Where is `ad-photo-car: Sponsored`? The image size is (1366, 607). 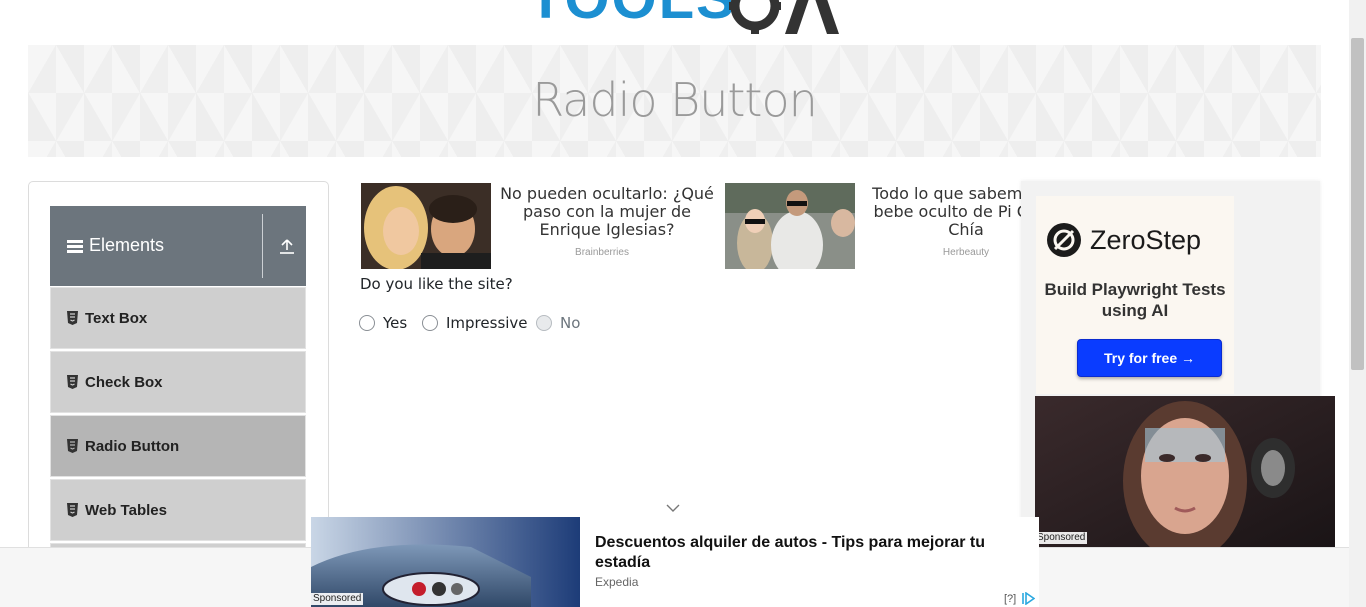 ad-photo-car: Sponsored is located at coordinates (445, 562).